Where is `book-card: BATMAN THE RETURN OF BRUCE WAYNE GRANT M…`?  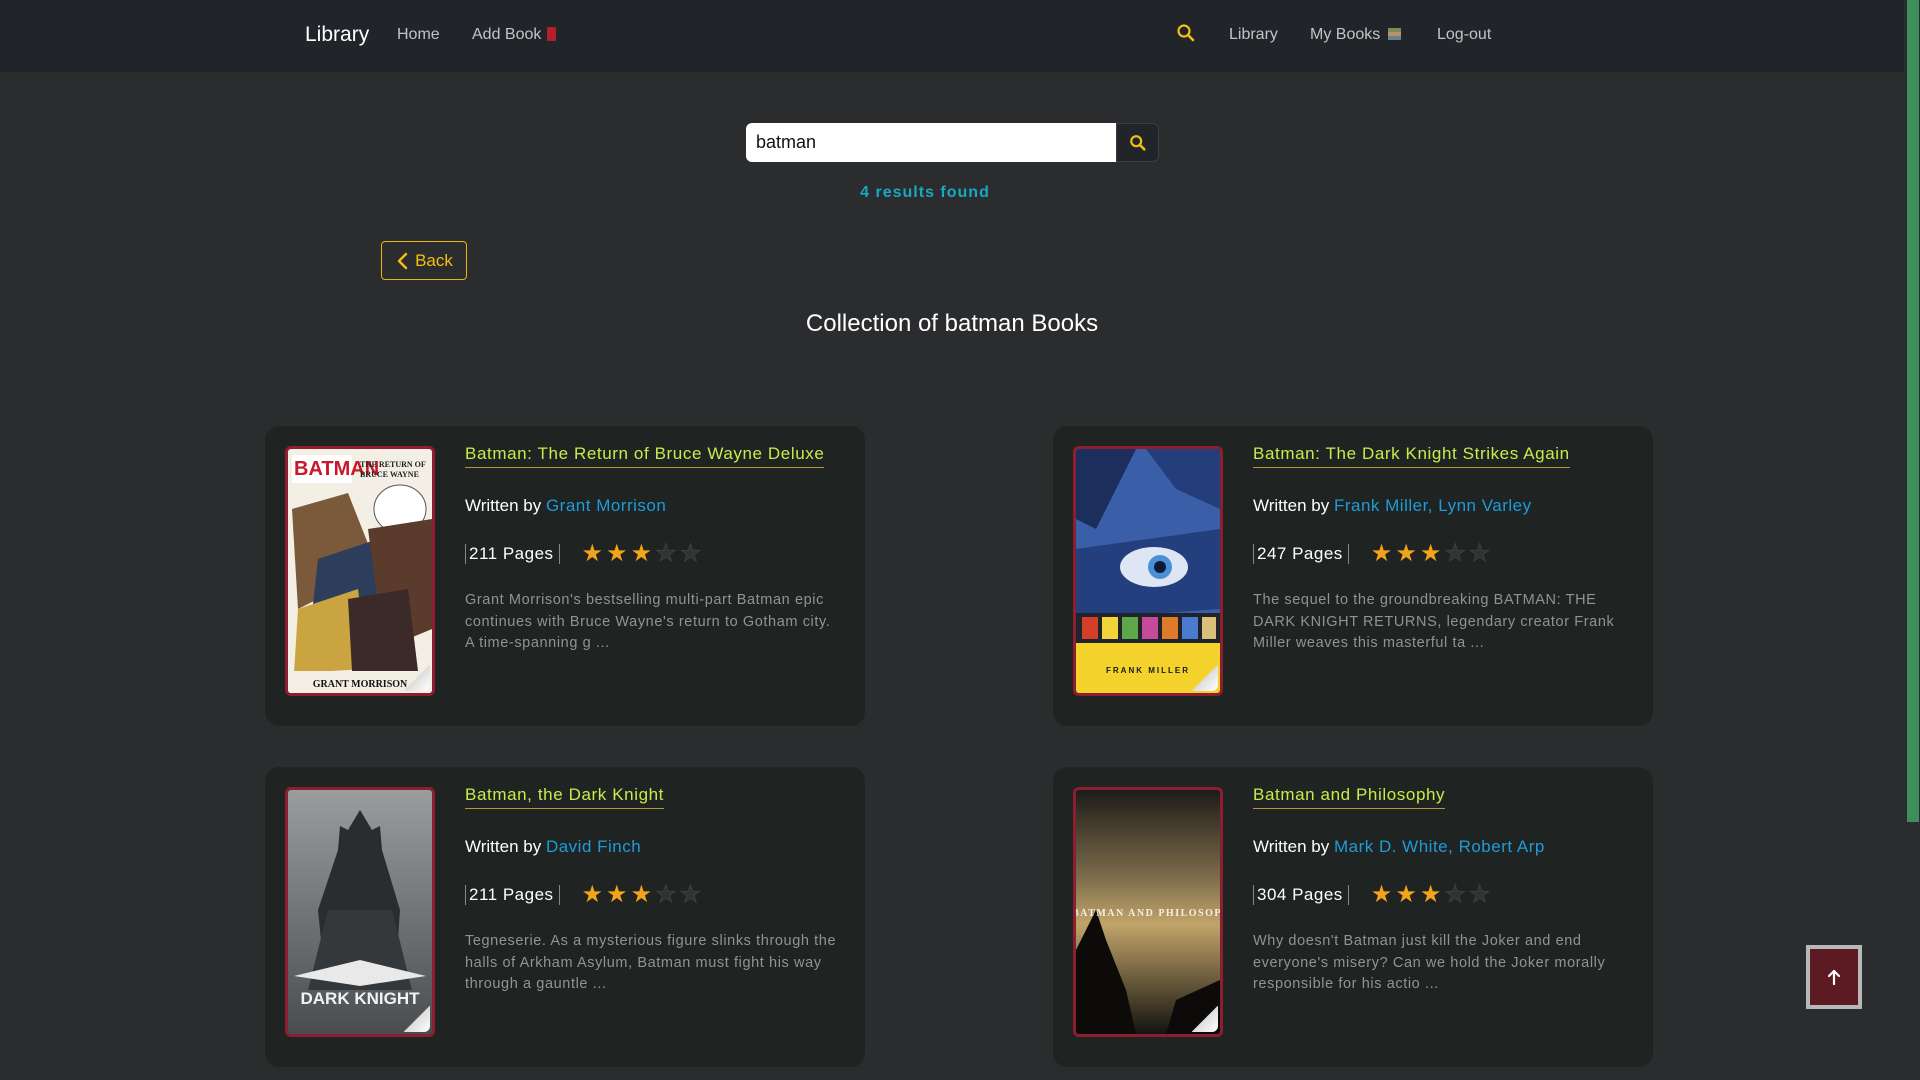
book-card: BATMAN THE RETURN OF BRUCE WAYNE GRANT M… is located at coordinates (565, 576).